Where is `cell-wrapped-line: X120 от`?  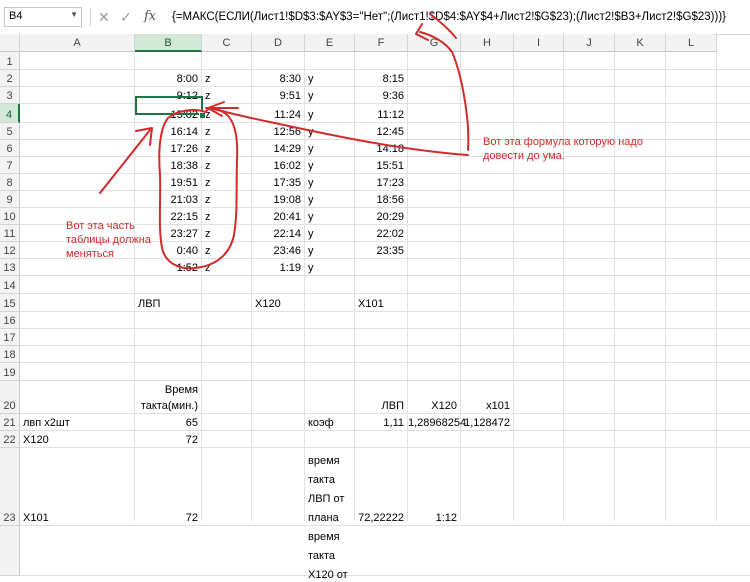 cell-wrapped-line: X120 от is located at coordinates (328, 575).